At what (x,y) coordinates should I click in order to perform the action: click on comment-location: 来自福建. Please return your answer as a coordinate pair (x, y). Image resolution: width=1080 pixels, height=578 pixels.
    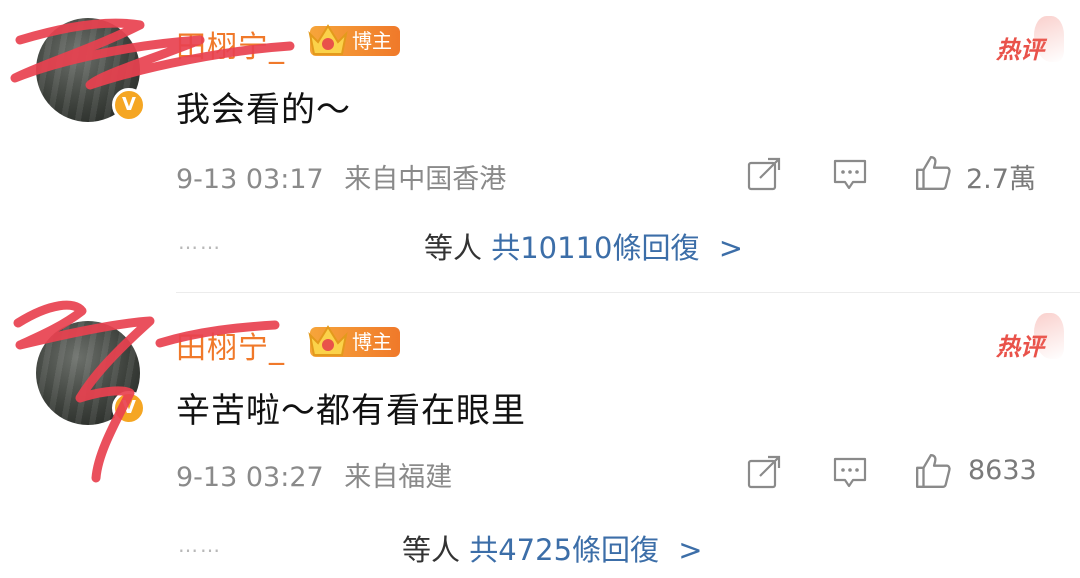
    Looking at the image, I should click on (398, 477).